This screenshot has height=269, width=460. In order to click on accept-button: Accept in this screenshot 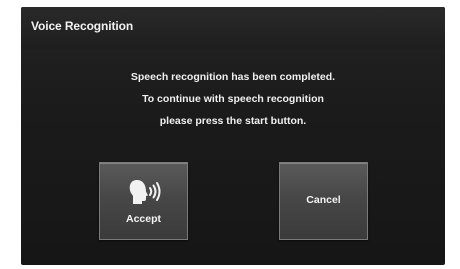, I will do `click(143, 201)`.